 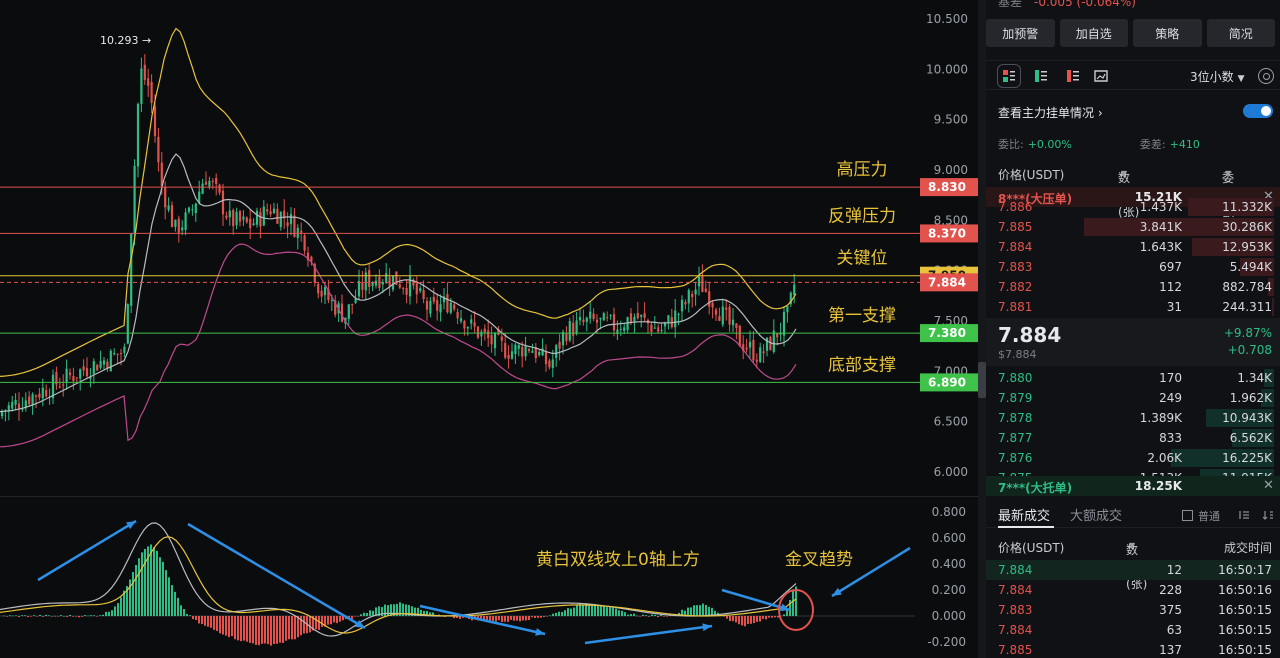 What do you see at coordinates (947, 233) in the screenshot?
I see `level-badge-text: 8.370` at bounding box center [947, 233].